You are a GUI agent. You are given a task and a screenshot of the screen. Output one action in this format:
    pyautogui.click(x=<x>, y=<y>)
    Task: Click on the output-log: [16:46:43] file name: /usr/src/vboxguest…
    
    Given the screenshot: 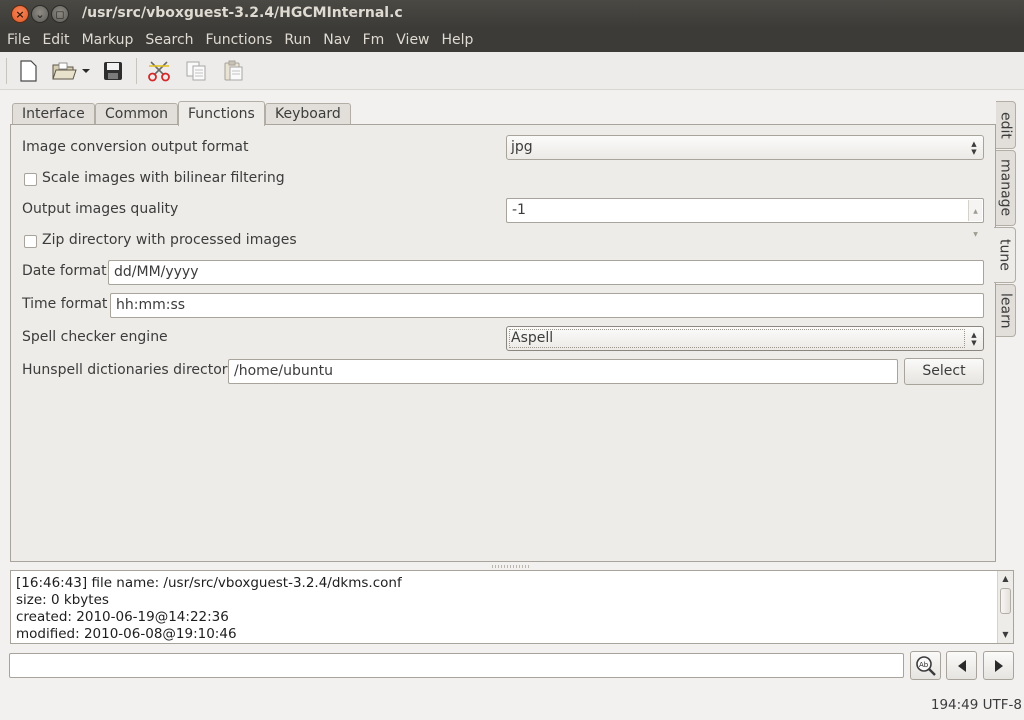 What is the action you would take?
    pyautogui.click(x=512, y=607)
    